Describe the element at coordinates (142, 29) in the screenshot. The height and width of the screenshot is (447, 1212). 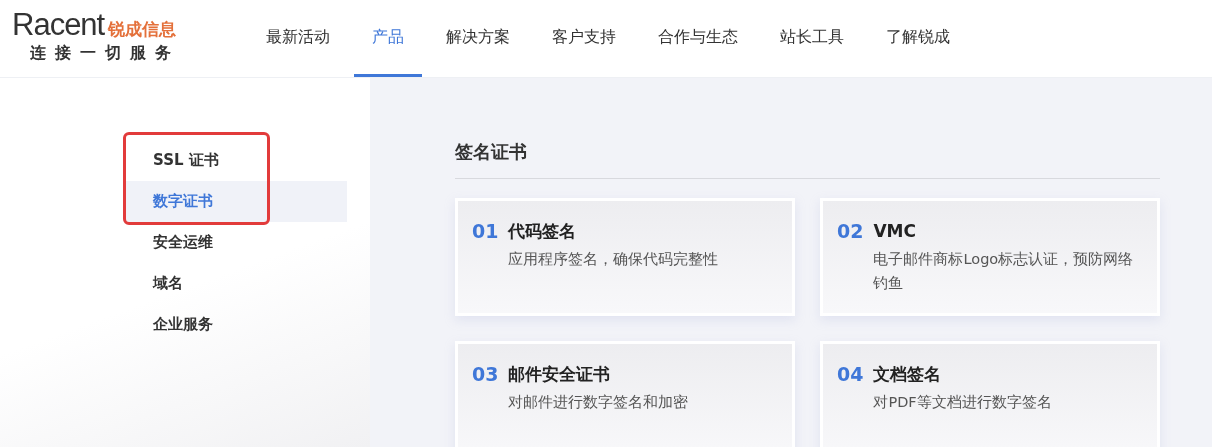
I see `logo-name: 锐成信息` at that location.